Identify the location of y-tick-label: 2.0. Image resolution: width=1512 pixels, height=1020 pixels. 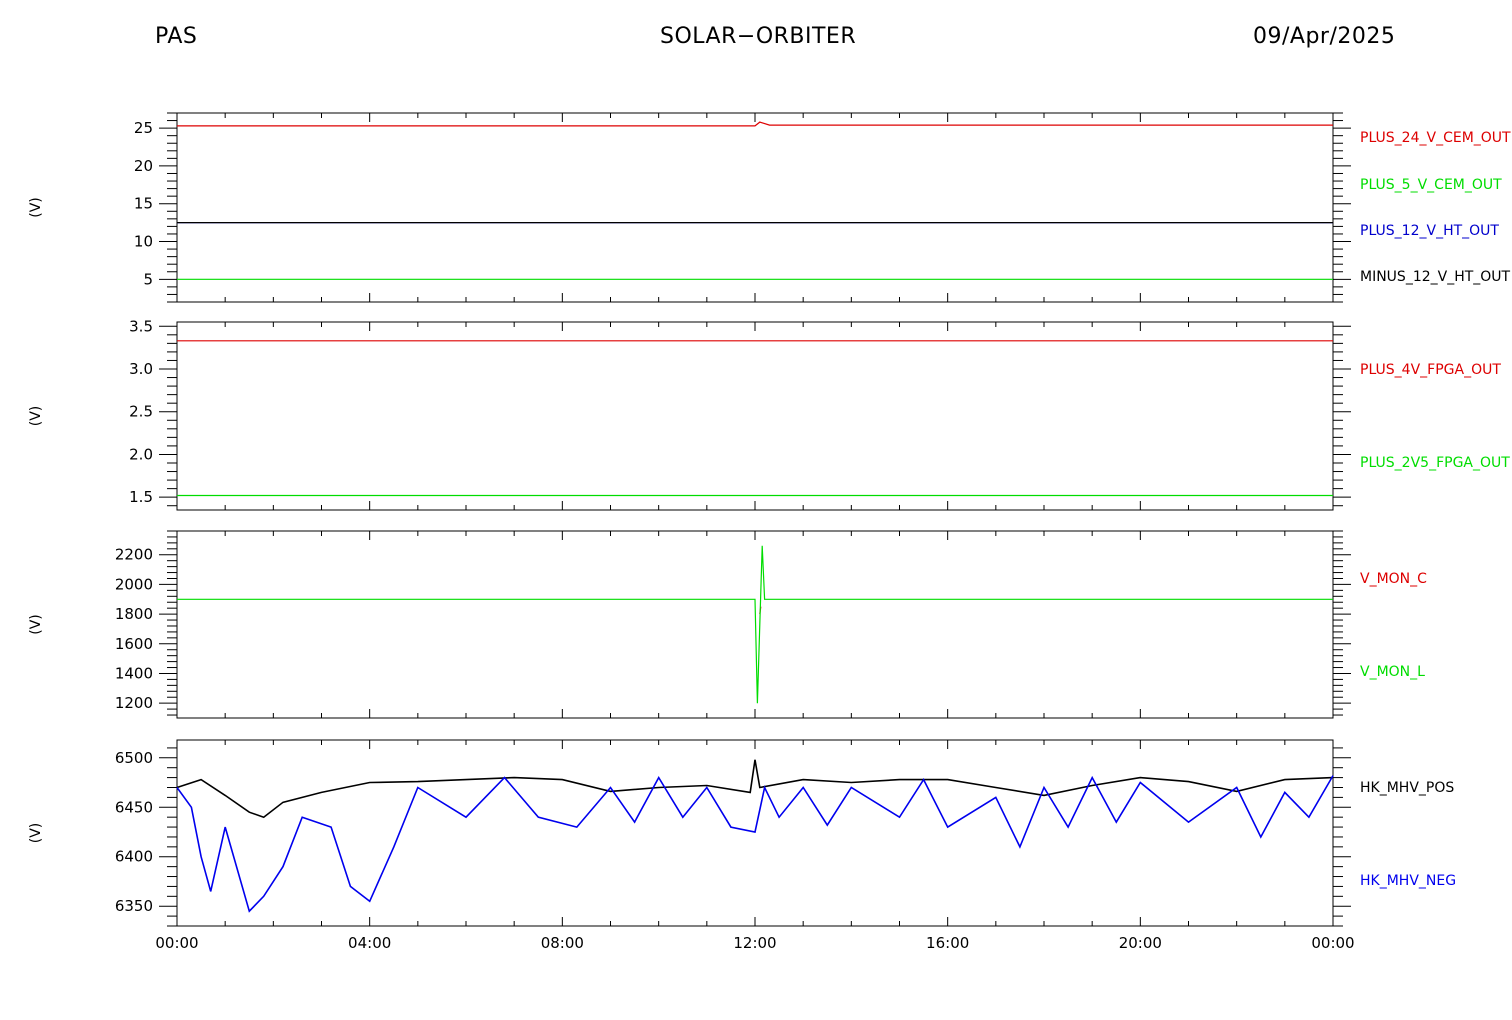
(141, 454).